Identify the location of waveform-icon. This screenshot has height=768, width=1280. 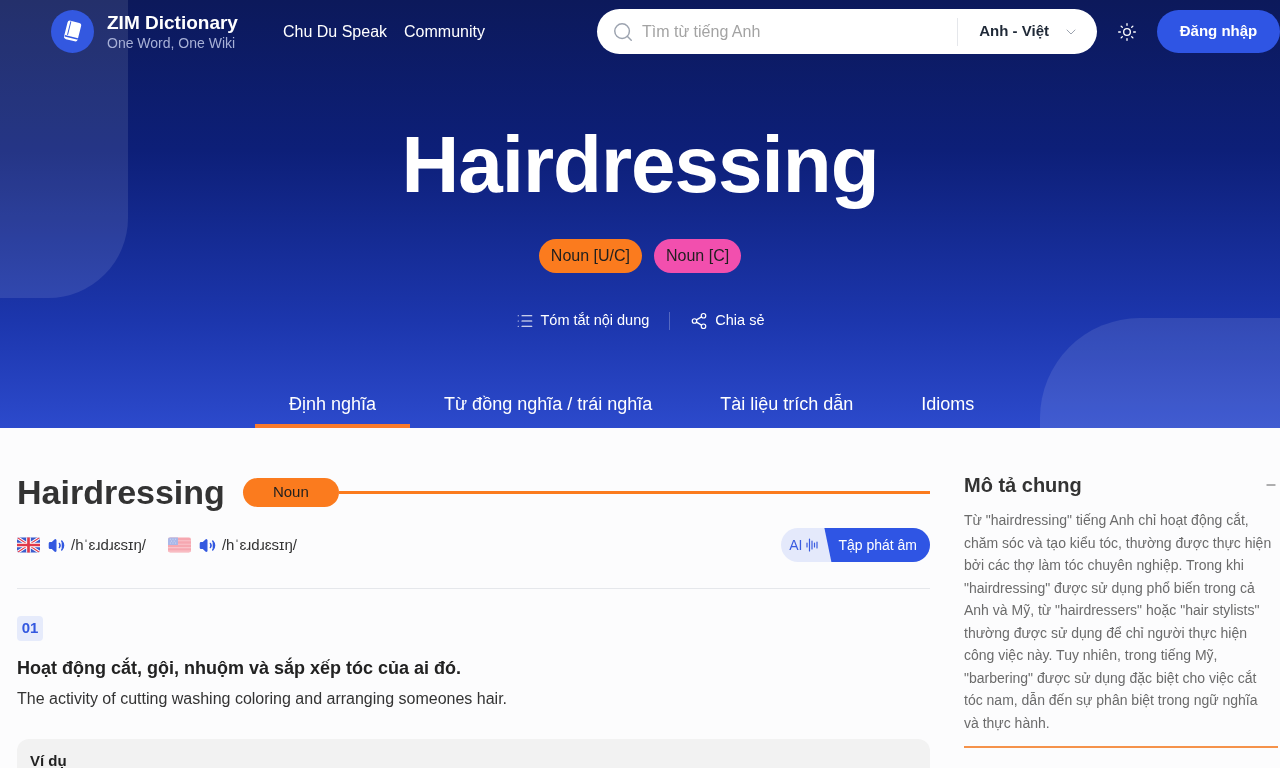
(812, 545).